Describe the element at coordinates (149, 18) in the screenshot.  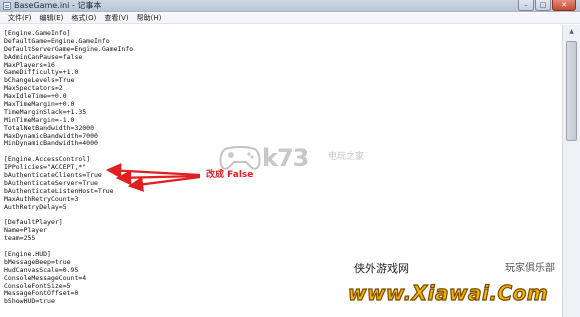
I see `menu-help: 帮助(H)` at that location.